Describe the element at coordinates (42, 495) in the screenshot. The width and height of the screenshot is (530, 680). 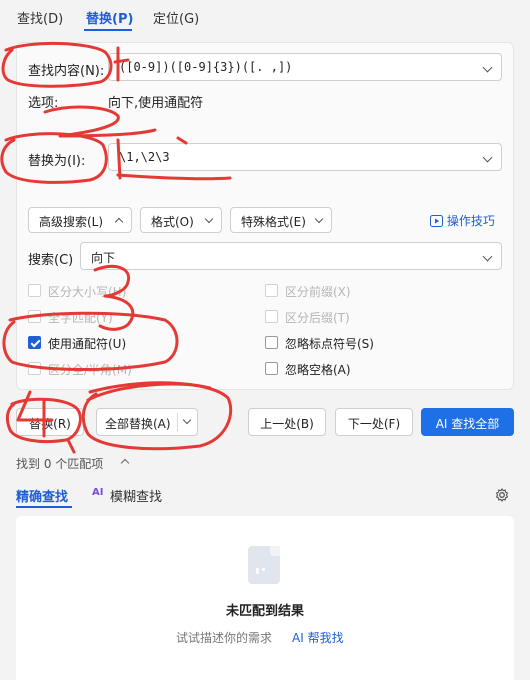
I see `tab-exact-search: 精确查找` at that location.